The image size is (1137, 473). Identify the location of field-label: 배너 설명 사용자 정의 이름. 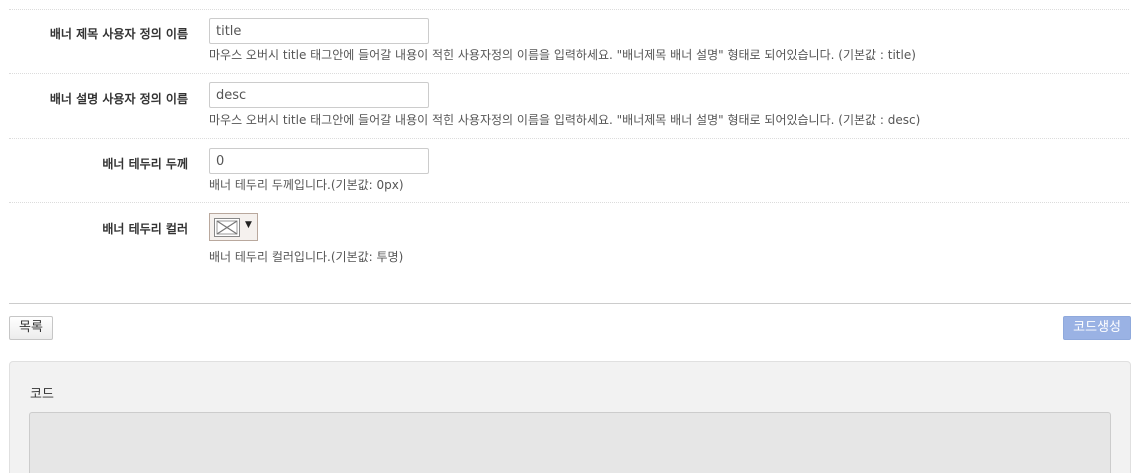
(118, 99).